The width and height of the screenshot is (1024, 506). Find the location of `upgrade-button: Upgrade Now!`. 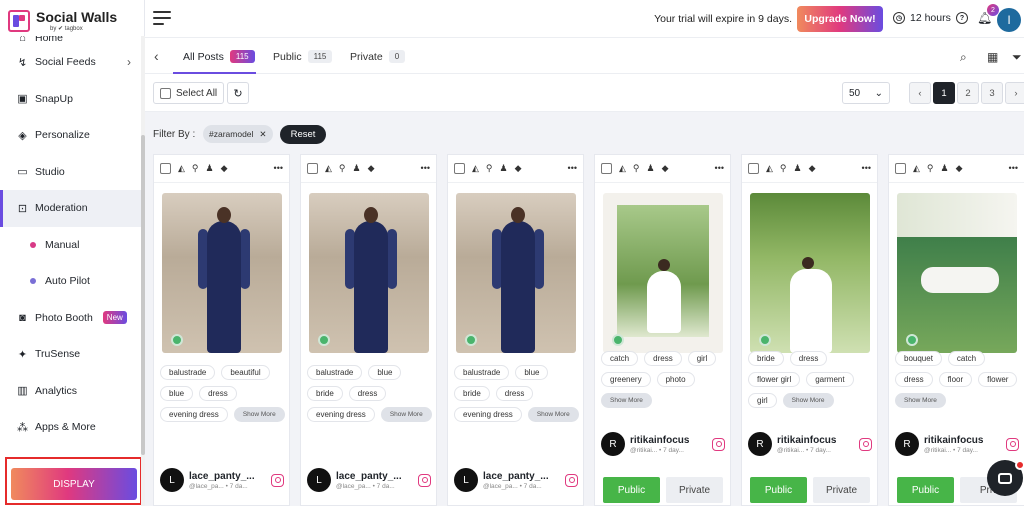

upgrade-button: Upgrade Now! is located at coordinates (840, 19).